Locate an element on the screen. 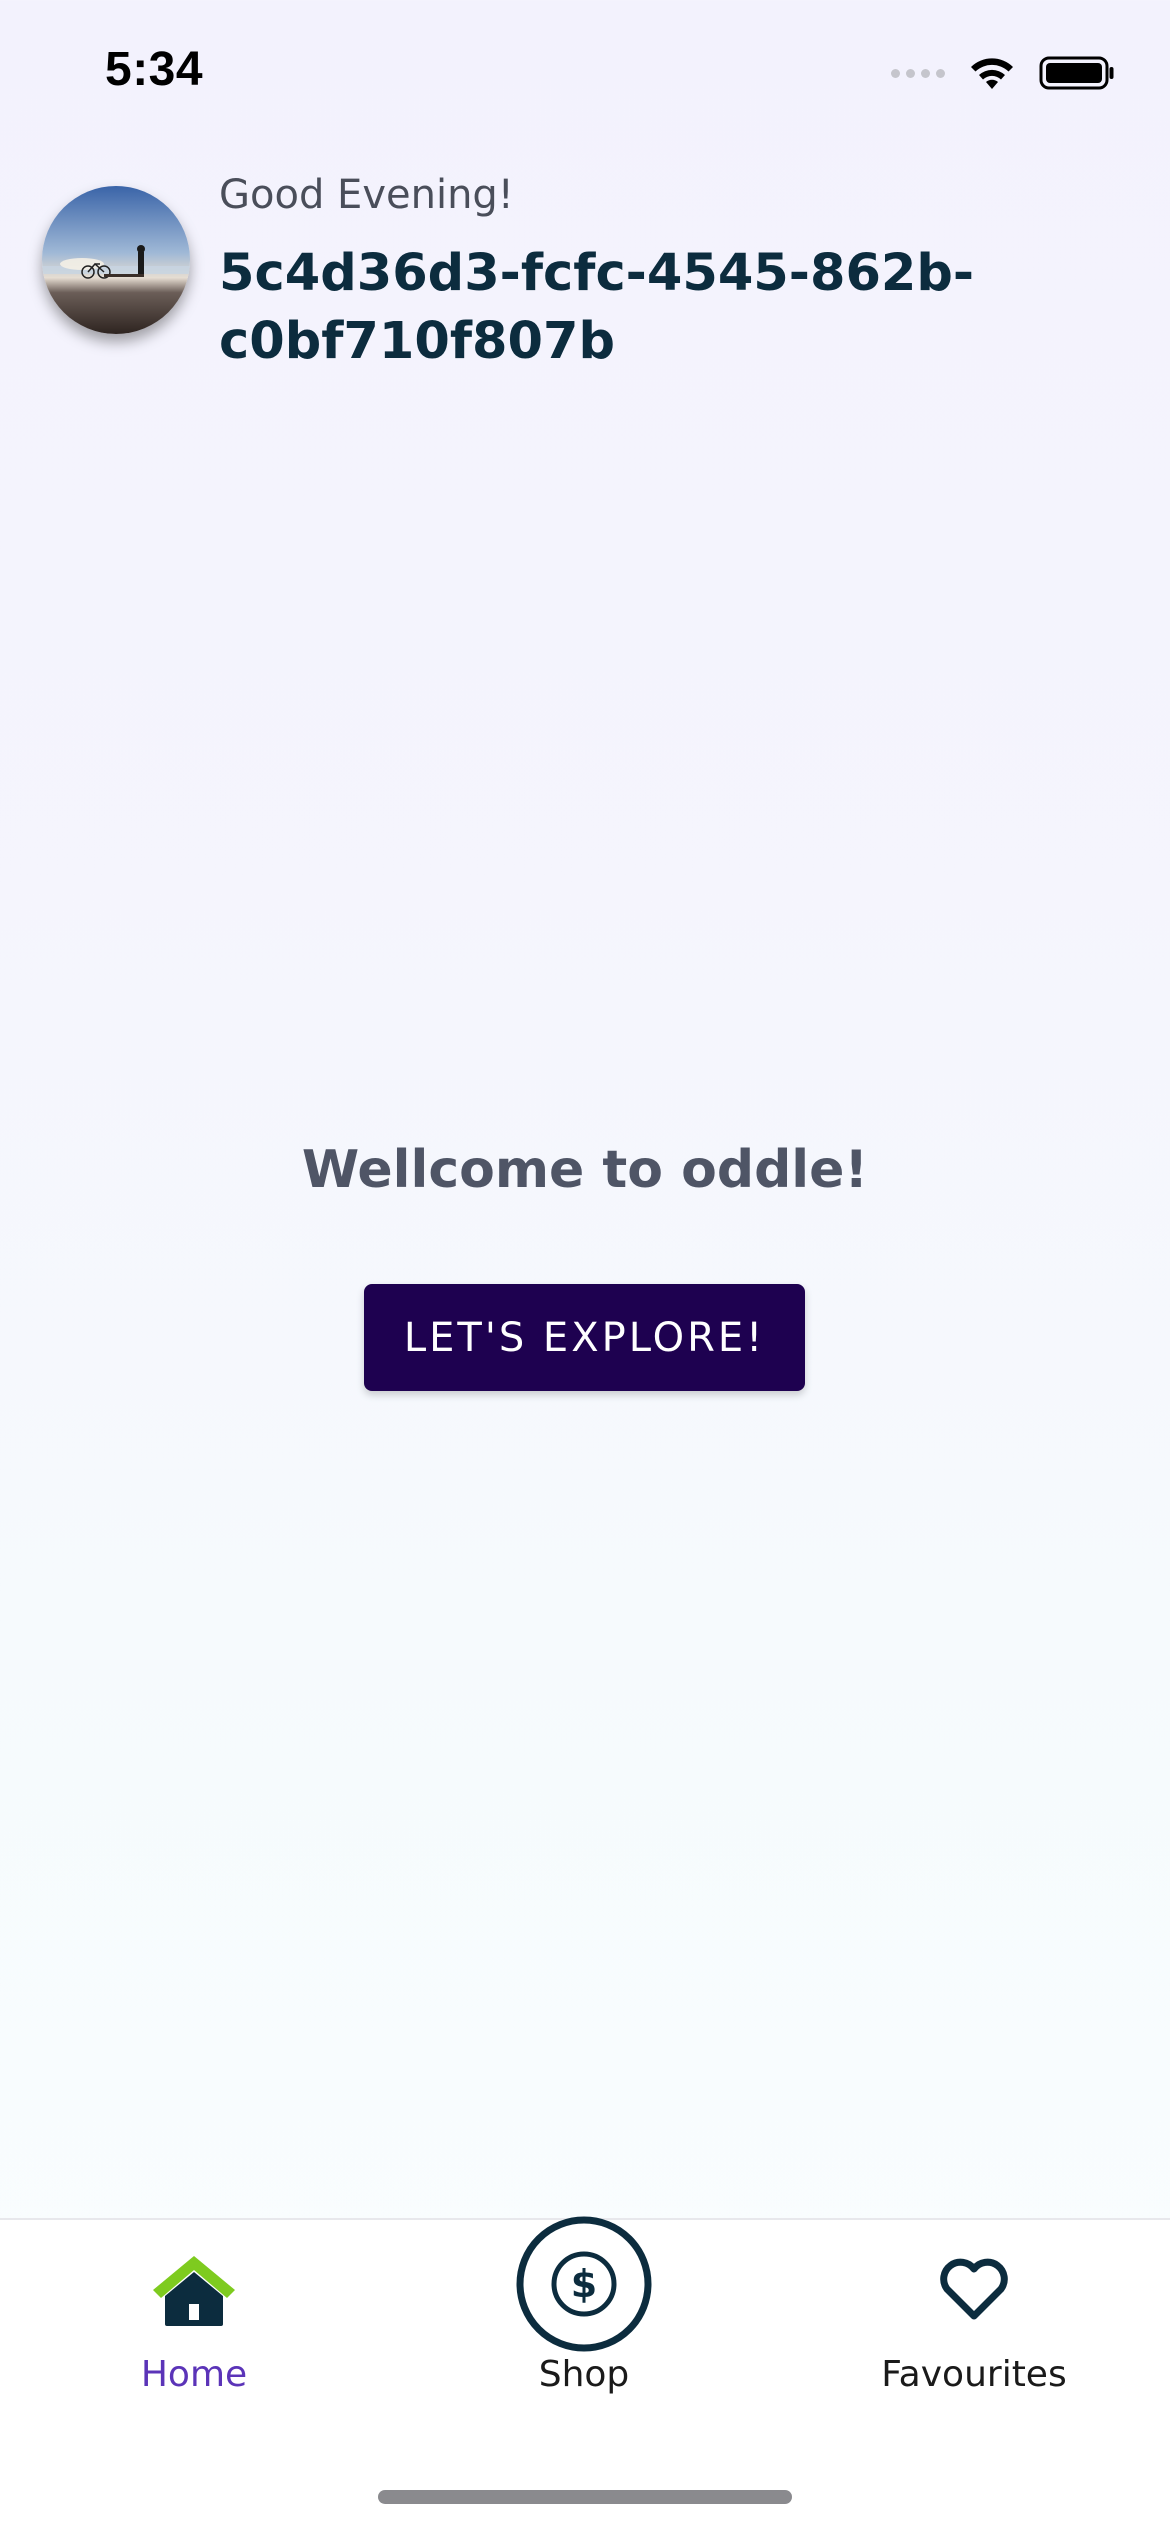 The image size is (1170, 2532). wifi-icon is located at coordinates (992, 73).